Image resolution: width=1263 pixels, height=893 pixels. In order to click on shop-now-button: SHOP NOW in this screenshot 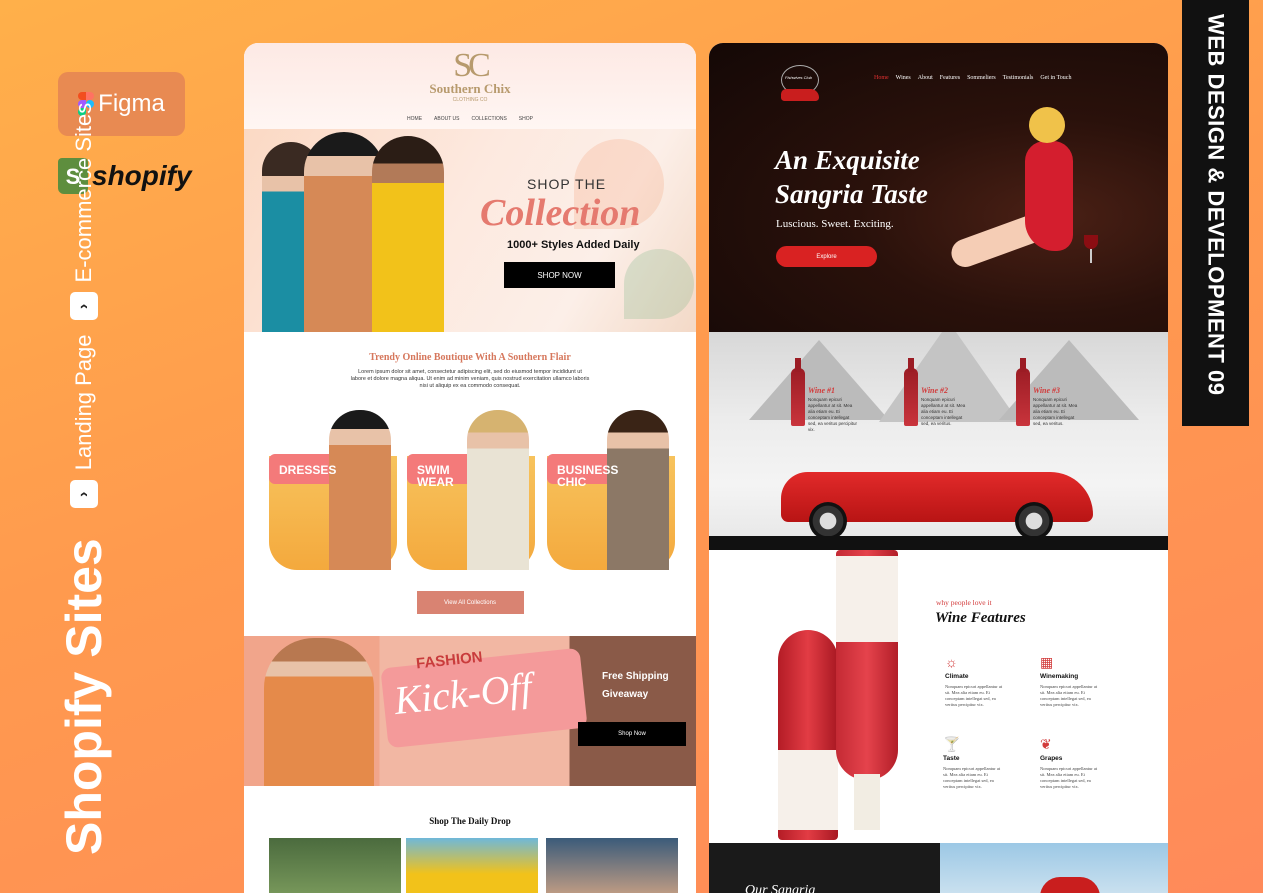, I will do `click(559, 275)`.